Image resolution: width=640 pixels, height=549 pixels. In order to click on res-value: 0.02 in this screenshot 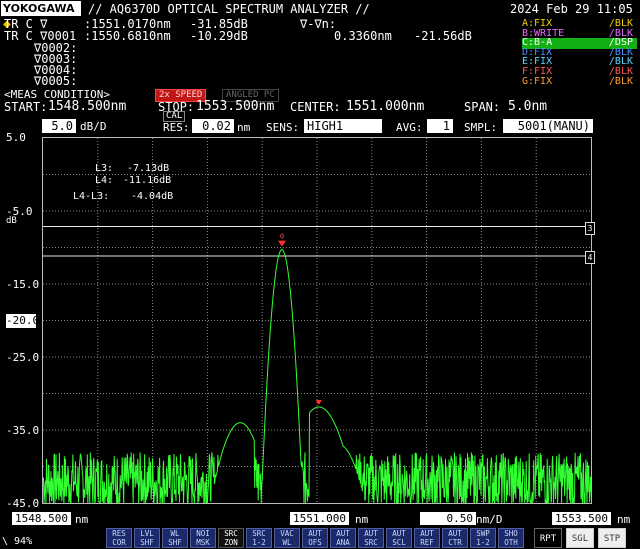, I will do `click(213, 126)`.